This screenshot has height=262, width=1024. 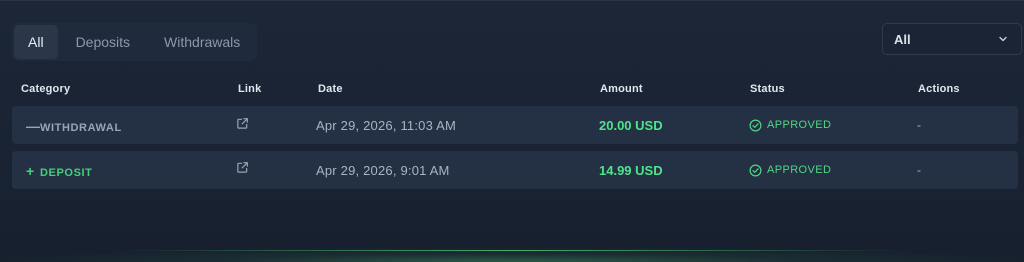 I want to click on date-cell: Apr 29, 2026, 11:03 AM, so click(x=386, y=125).